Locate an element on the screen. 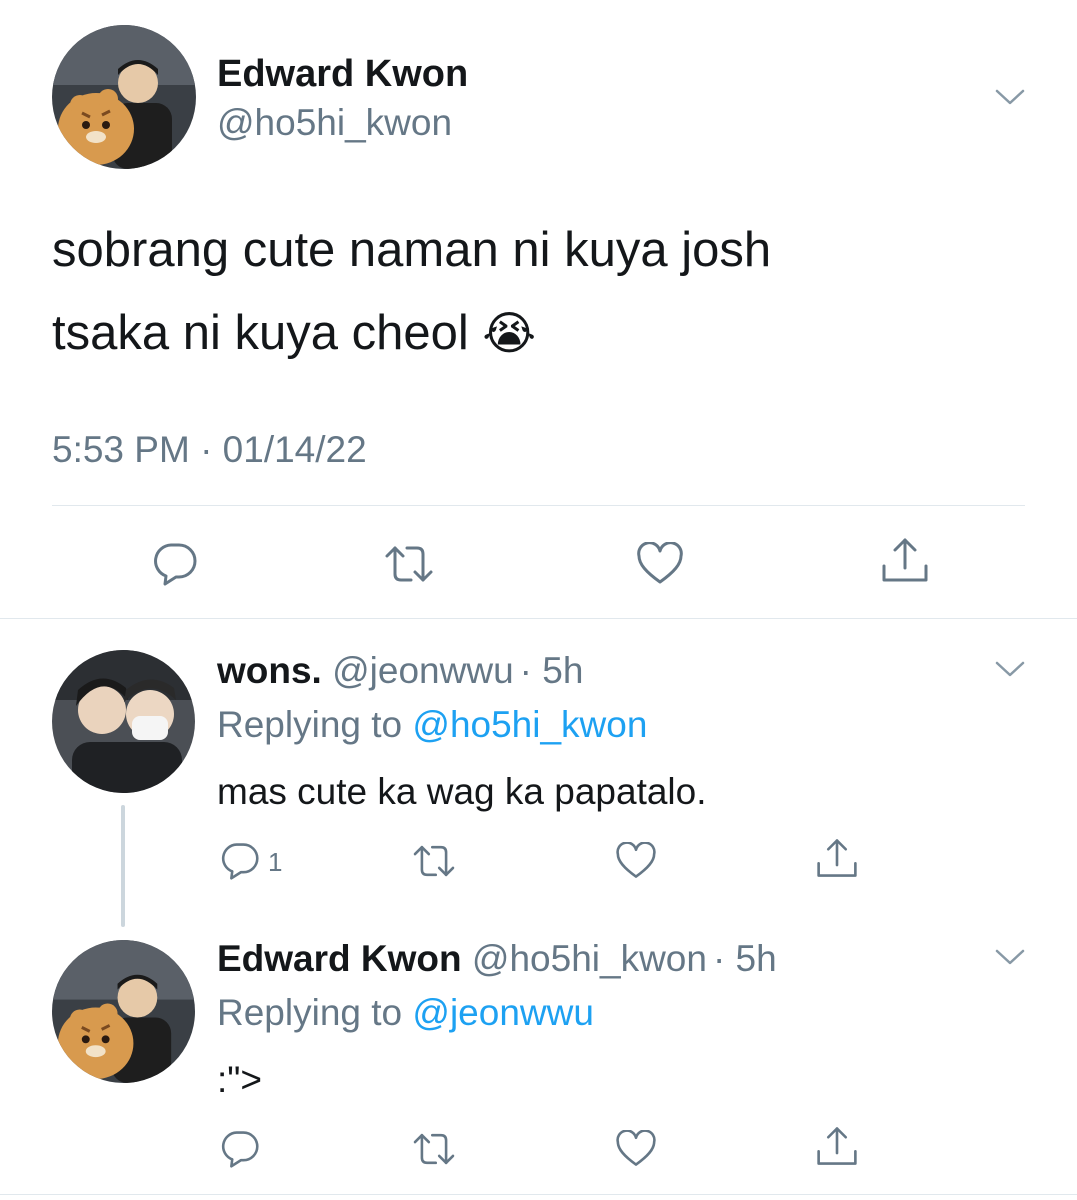  replying-to: Replying to @ho5hi_kwon is located at coordinates (432, 725).